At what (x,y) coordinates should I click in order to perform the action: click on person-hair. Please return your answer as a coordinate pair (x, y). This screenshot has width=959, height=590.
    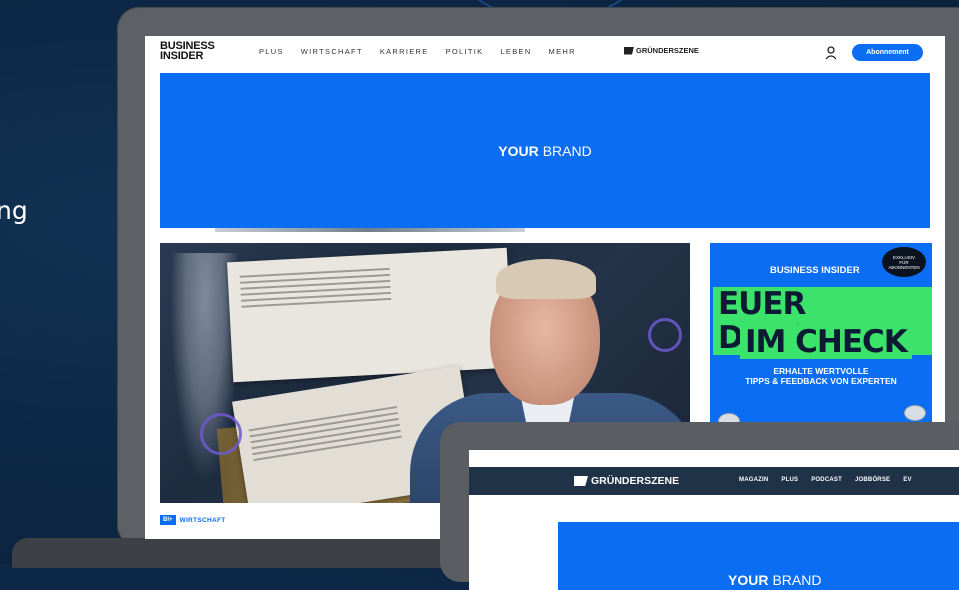
    Looking at the image, I should click on (546, 279).